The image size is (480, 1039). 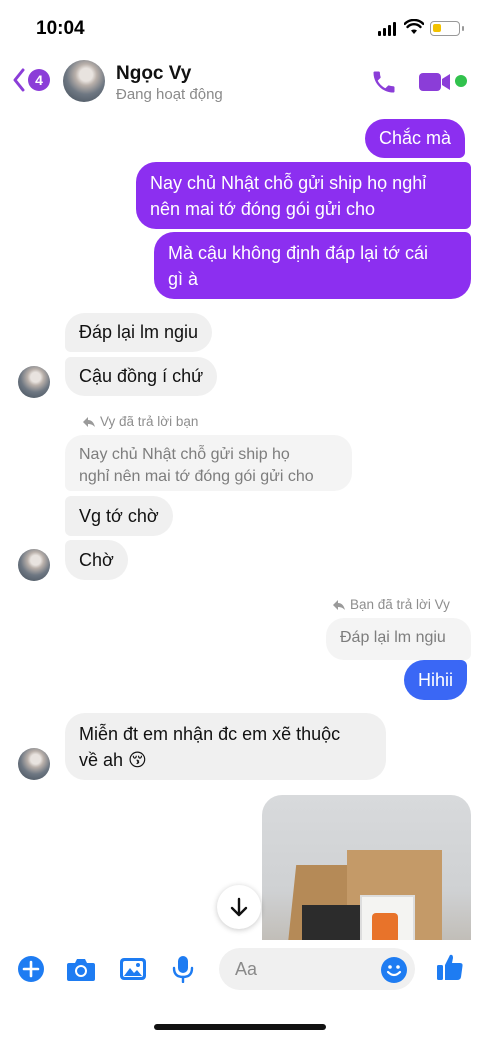 What do you see at coordinates (384, 82) in the screenshot?
I see `phone-icon` at bounding box center [384, 82].